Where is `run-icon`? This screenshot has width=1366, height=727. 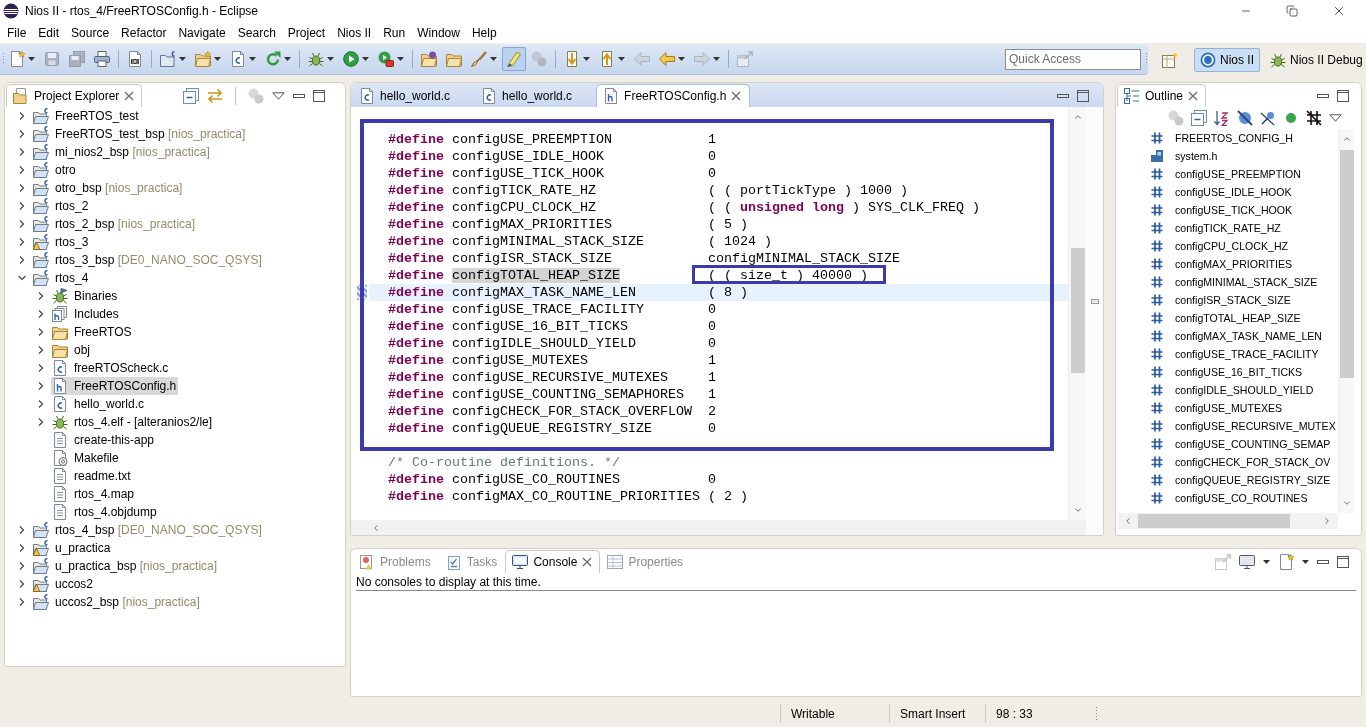 run-icon is located at coordinates (351, 59).